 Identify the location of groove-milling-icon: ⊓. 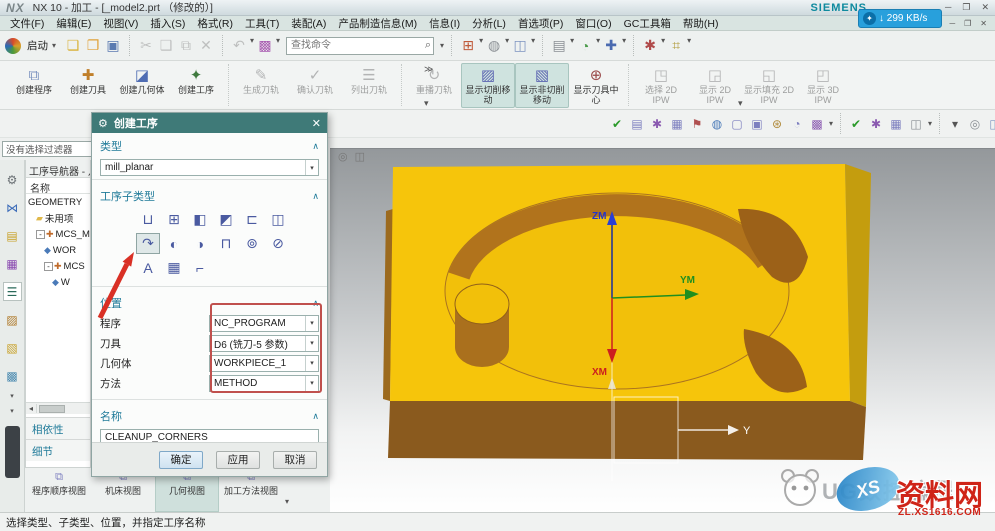
(226, 243).